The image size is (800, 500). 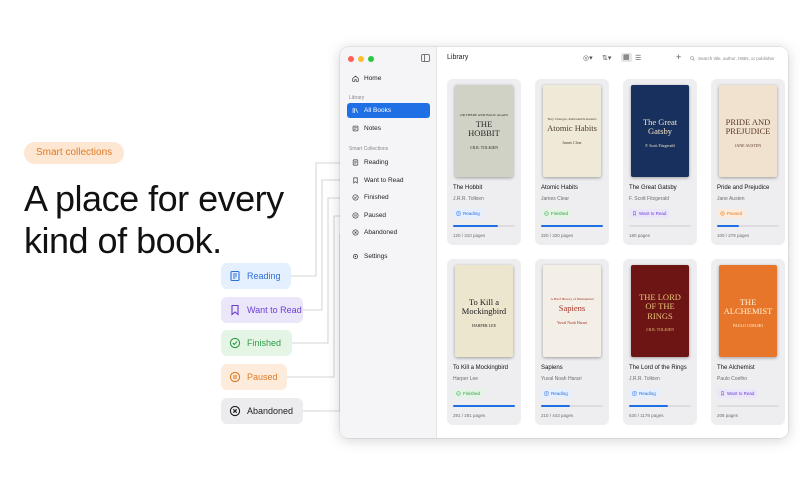 I want to click on cover-title: Atomic Habits, so click(x=572, y=128).